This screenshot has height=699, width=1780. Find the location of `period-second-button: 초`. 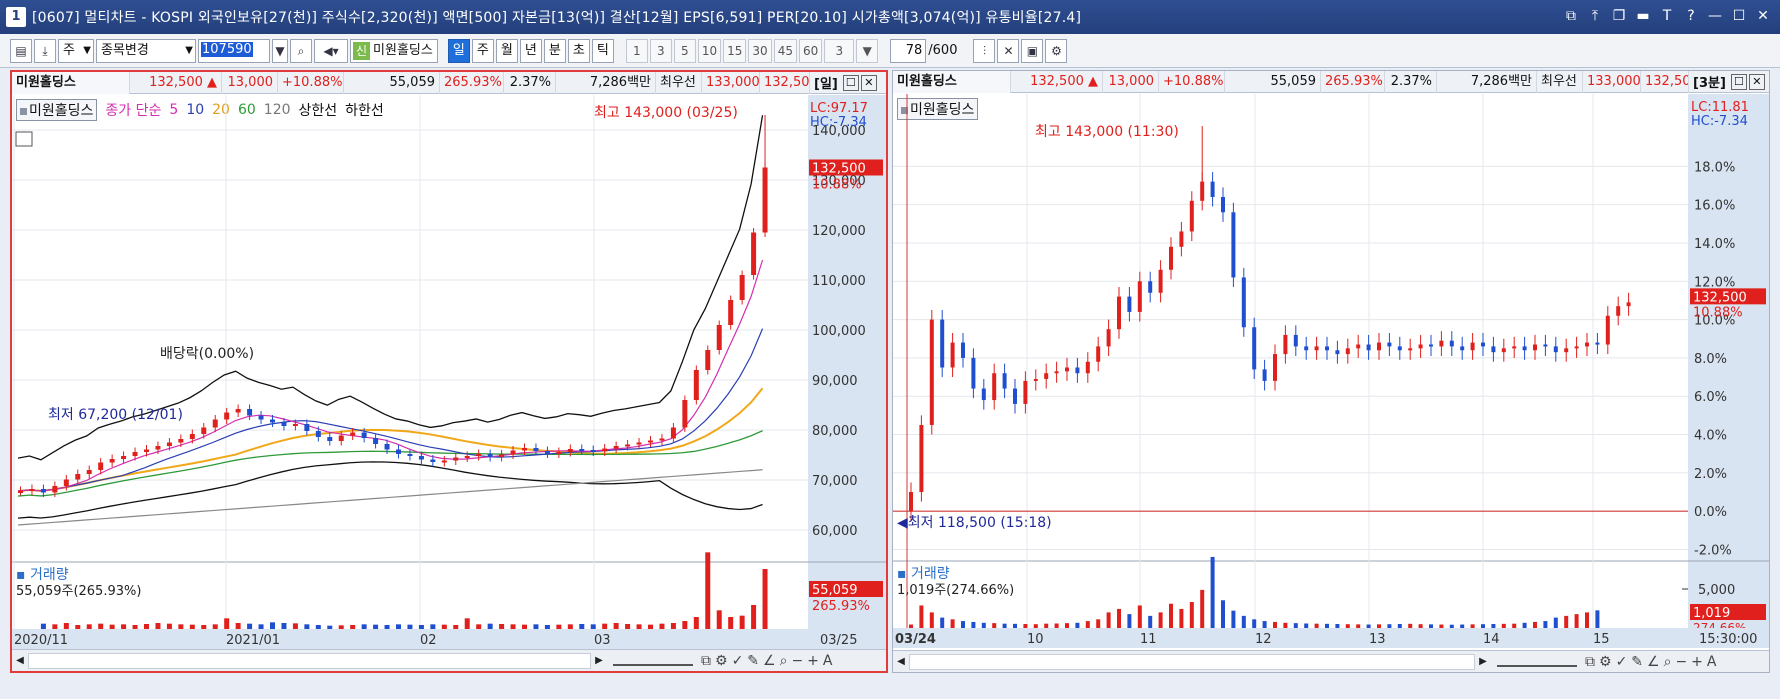

period-second-button: 초 is located at coordinates (578, 50).